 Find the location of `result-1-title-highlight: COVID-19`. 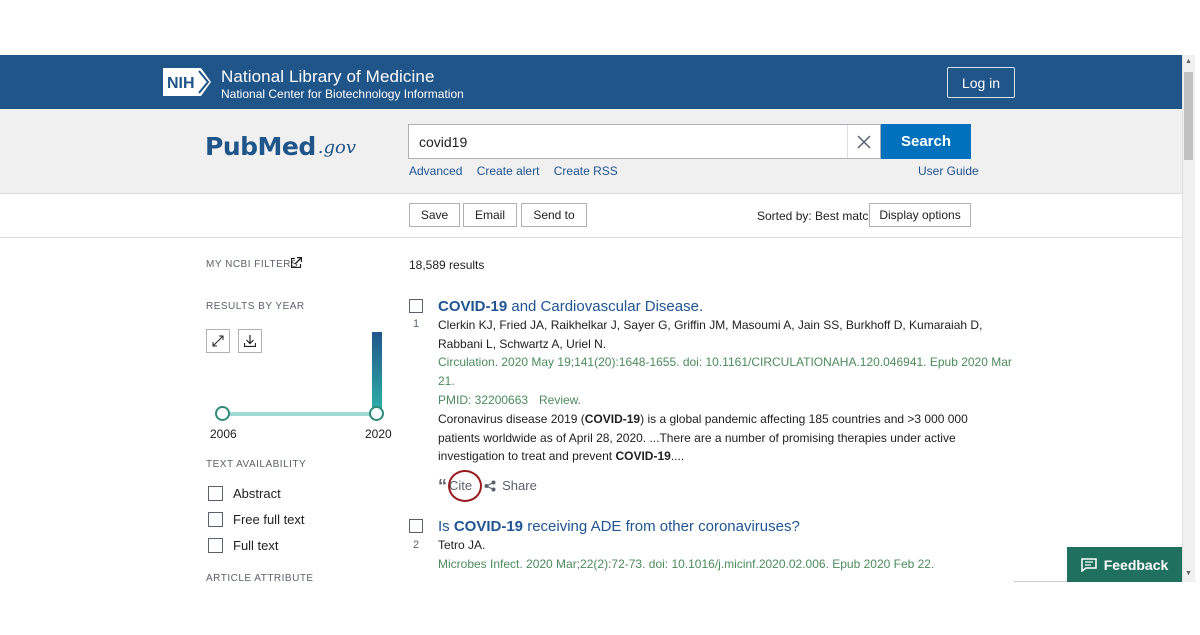

result-1-title-highlight: COVID-19 is located at coordinates (473, 306).